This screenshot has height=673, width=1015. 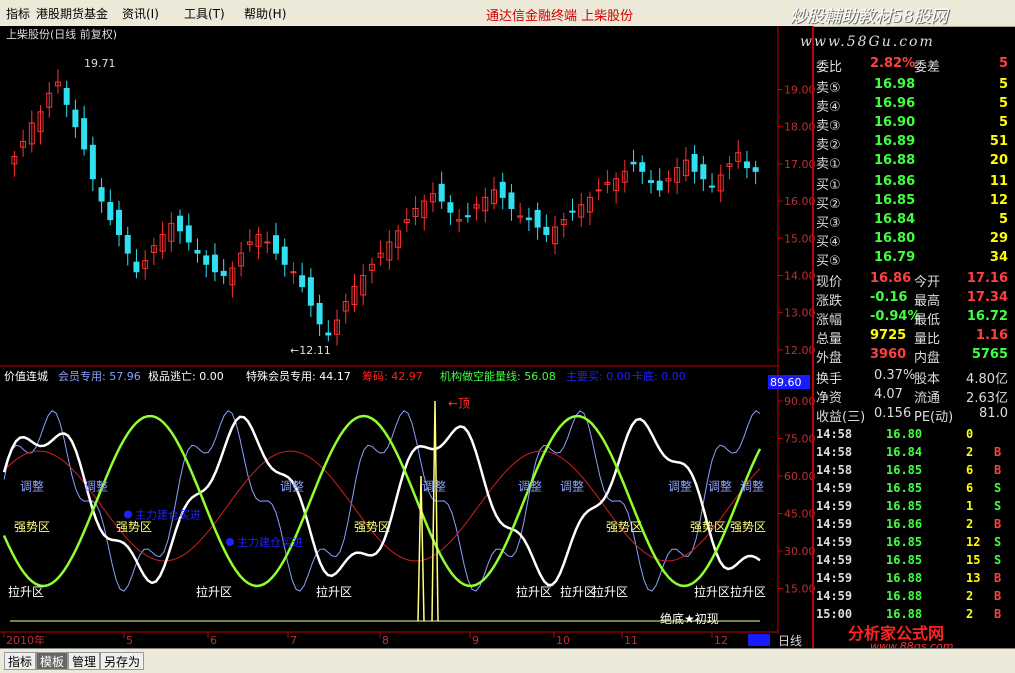 What do you see at coordinates (895, 316) in the screenshot?
I see `stat-value: -0.94%` at bounding box center [895, 316].